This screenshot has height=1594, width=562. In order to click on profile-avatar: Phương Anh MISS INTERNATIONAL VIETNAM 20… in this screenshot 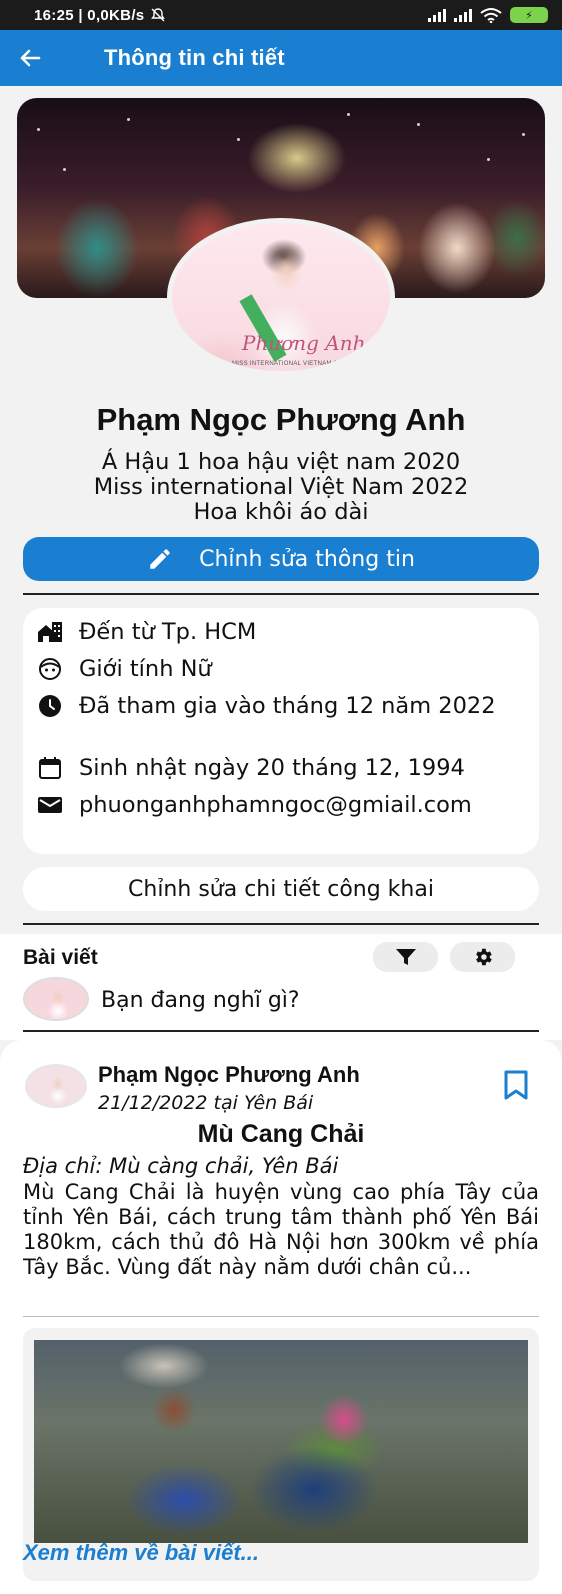, I will do `click(281, 297)`.